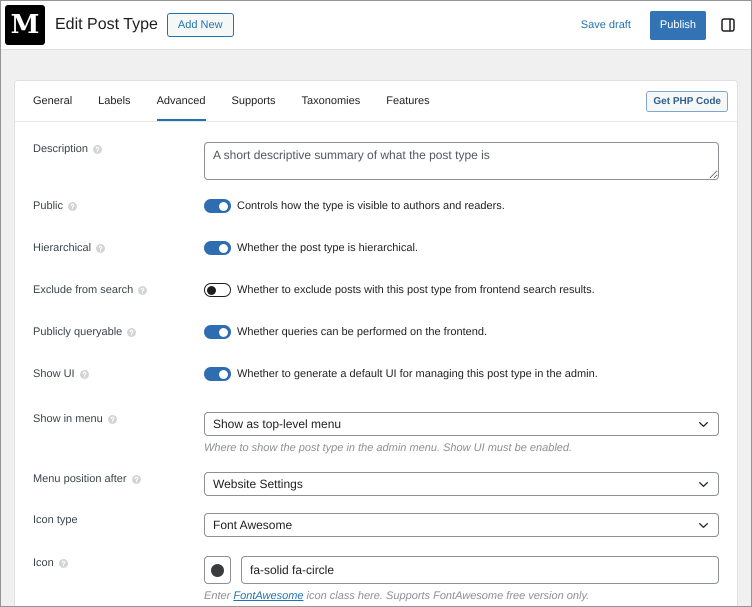 This screenshot has height=607, width=752. What do you see at coordinates (678, 25) in the screenshot?
I see `publish-button: Publish` at bounding box center [678, 25].